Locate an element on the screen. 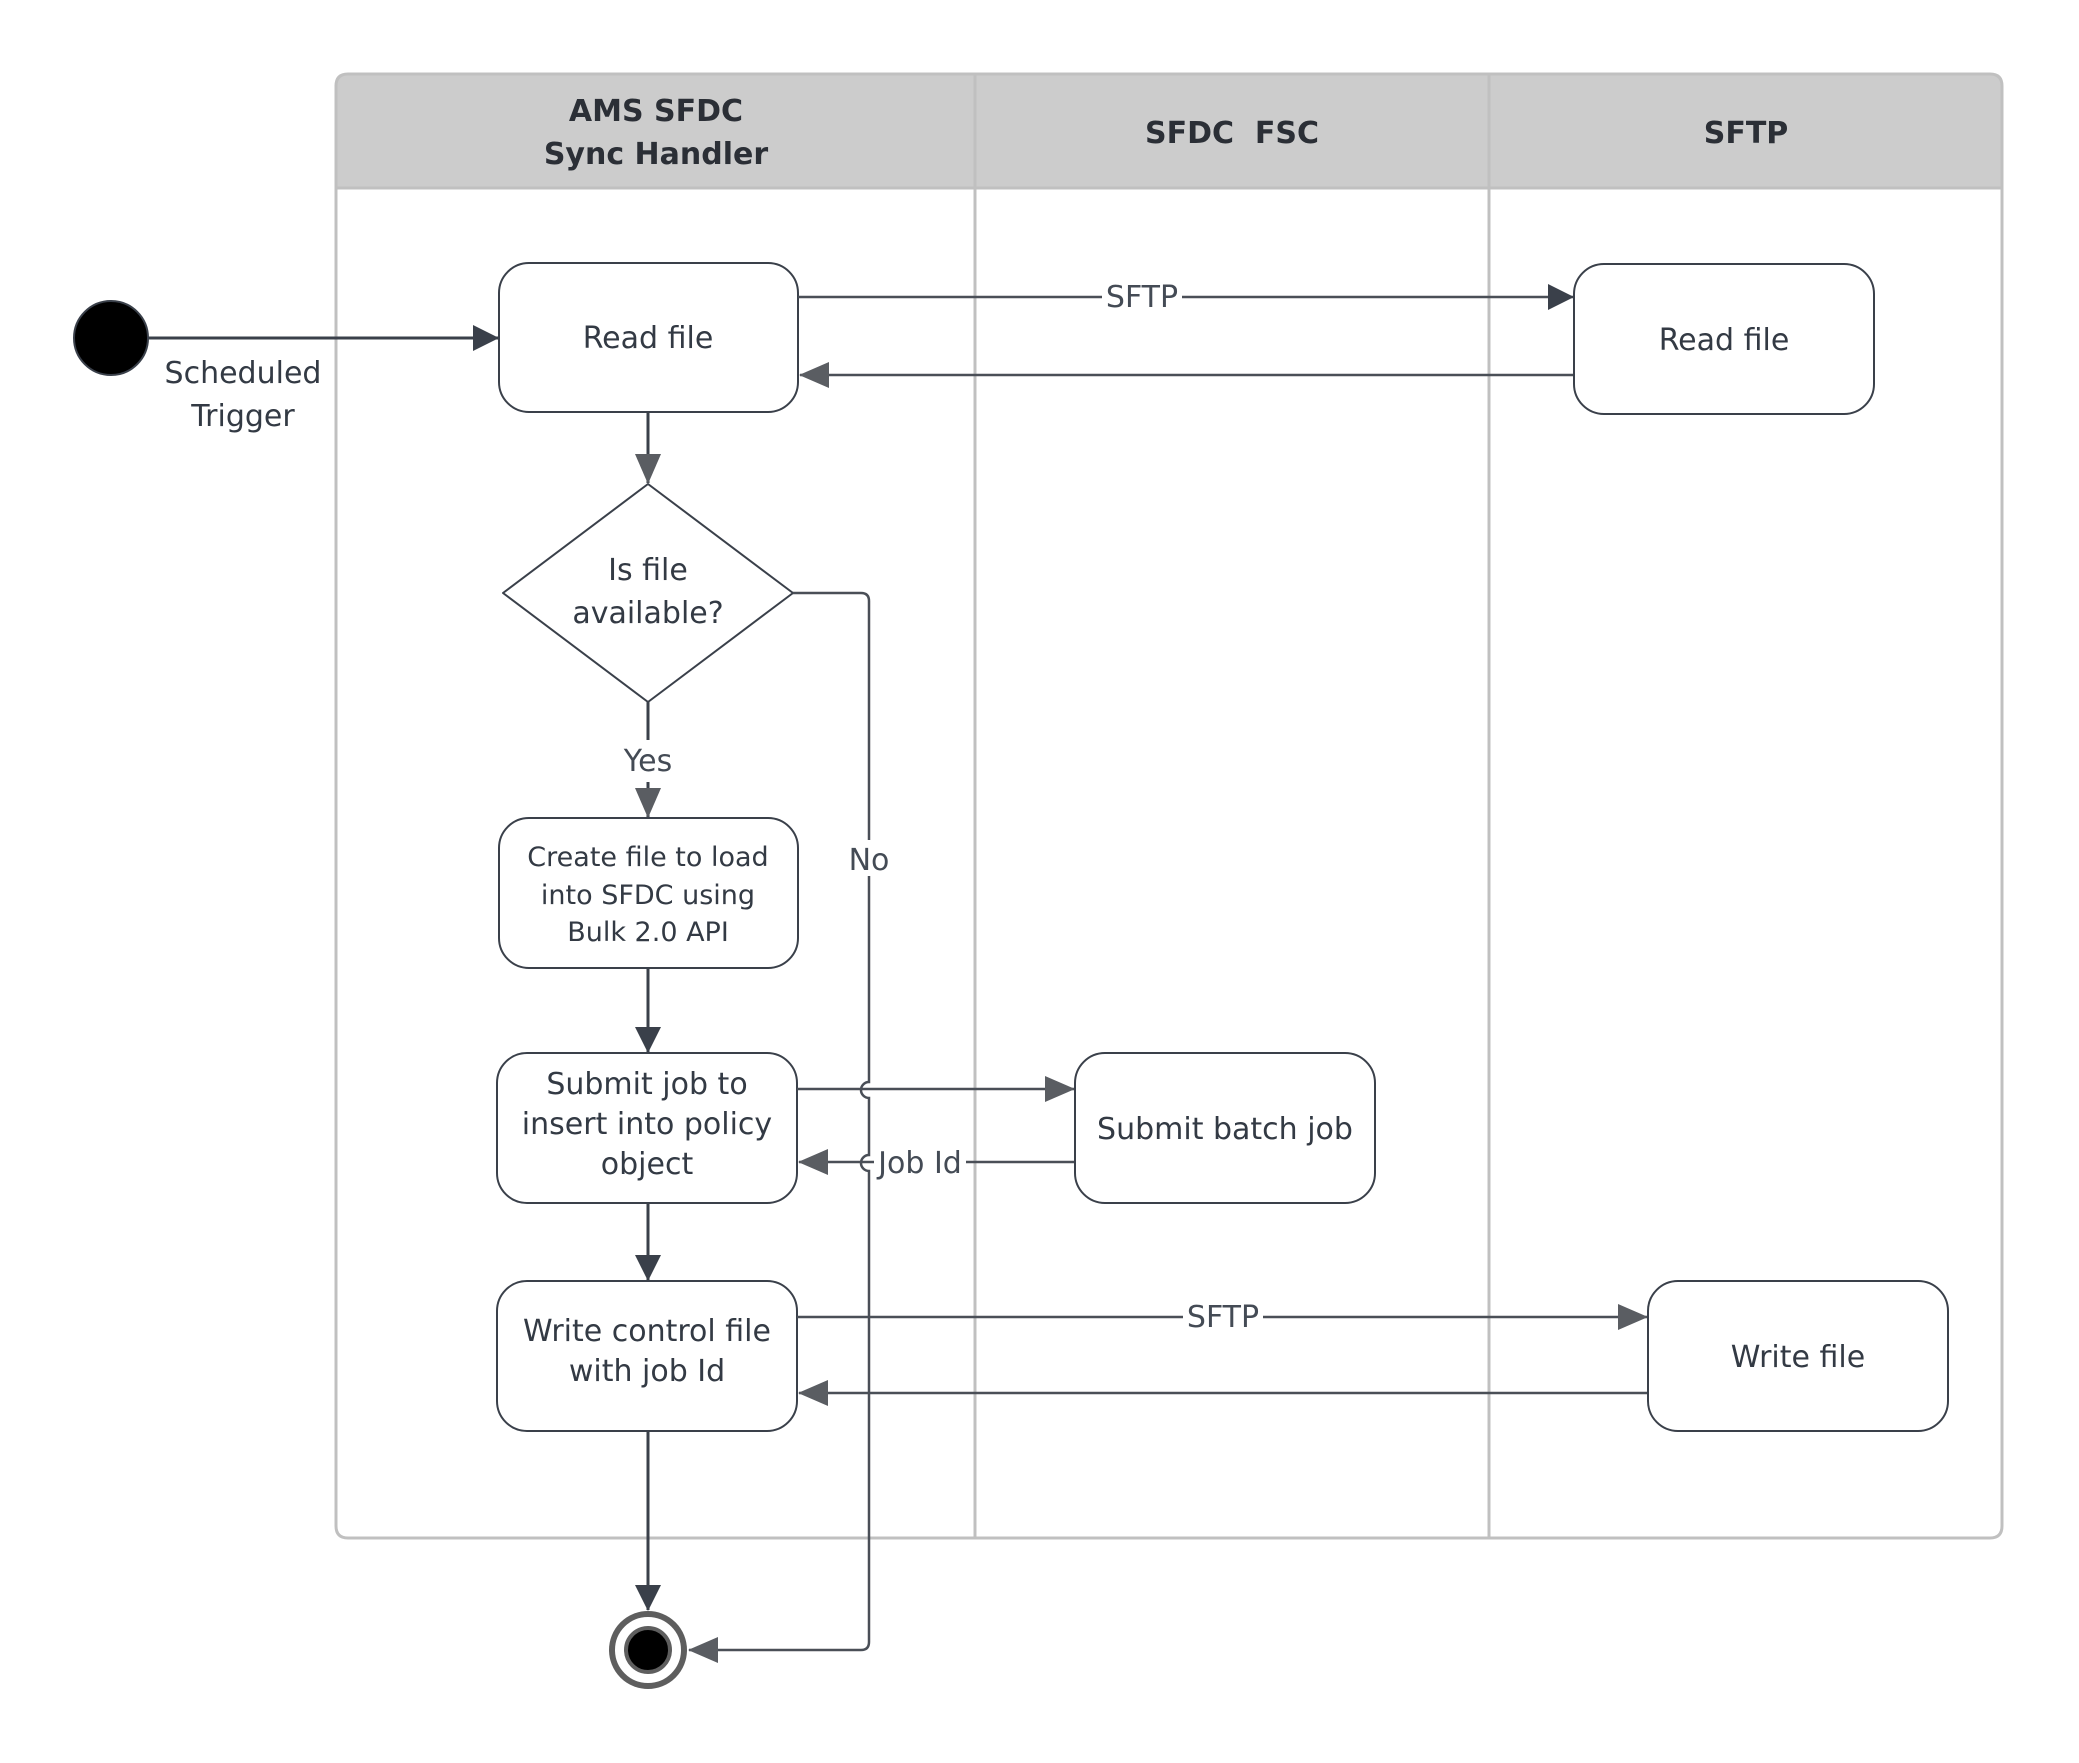  node-submit-batch-job: Submit batch job is located at coordinates (1225, 1128).